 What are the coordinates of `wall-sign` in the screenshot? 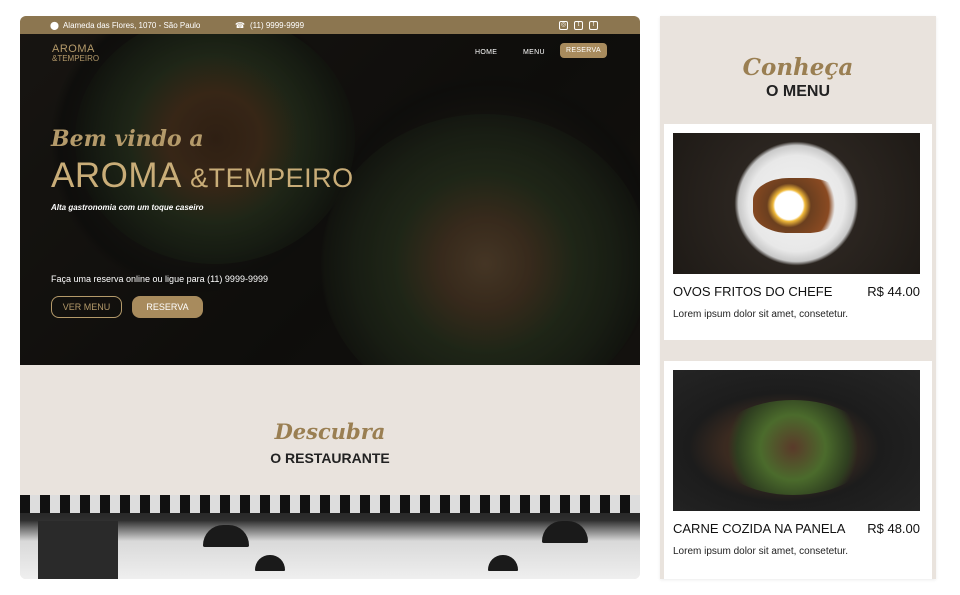 It's located at (78, 550).